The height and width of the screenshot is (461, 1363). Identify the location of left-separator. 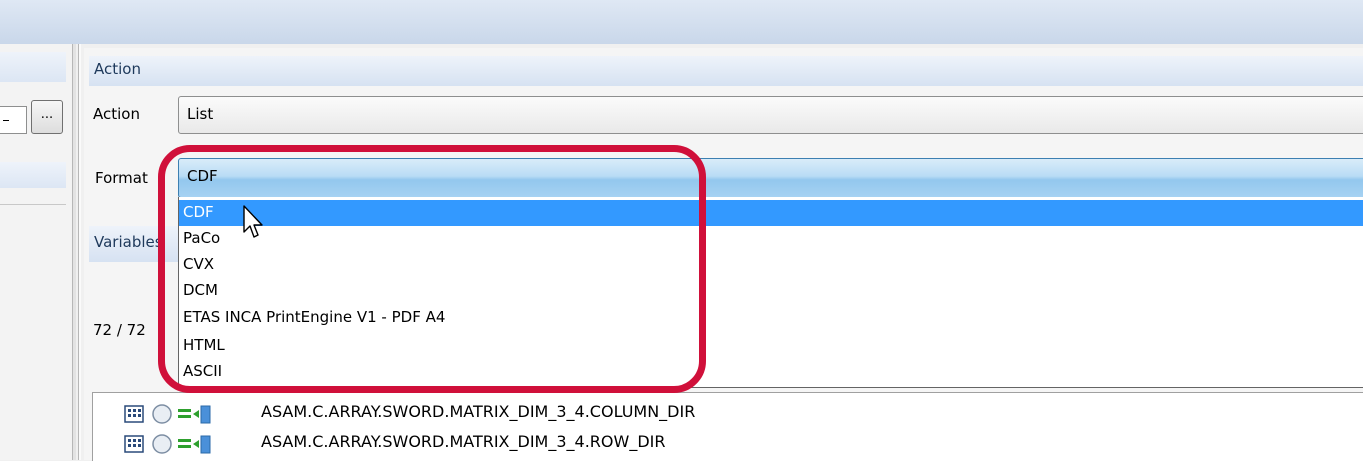
(33, 204).